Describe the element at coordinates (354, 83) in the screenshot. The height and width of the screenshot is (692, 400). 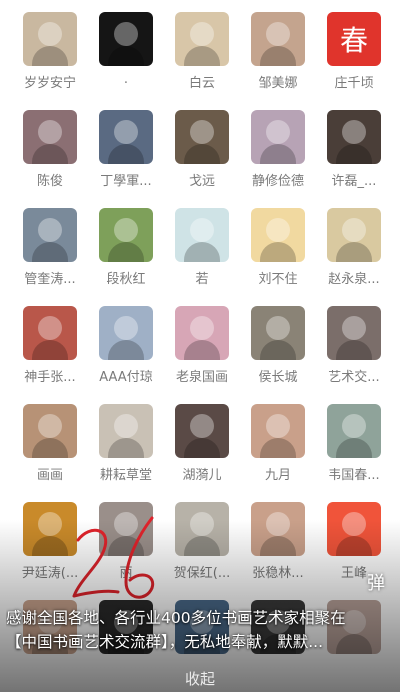
I see `member-name: 庄千顷` at that location.